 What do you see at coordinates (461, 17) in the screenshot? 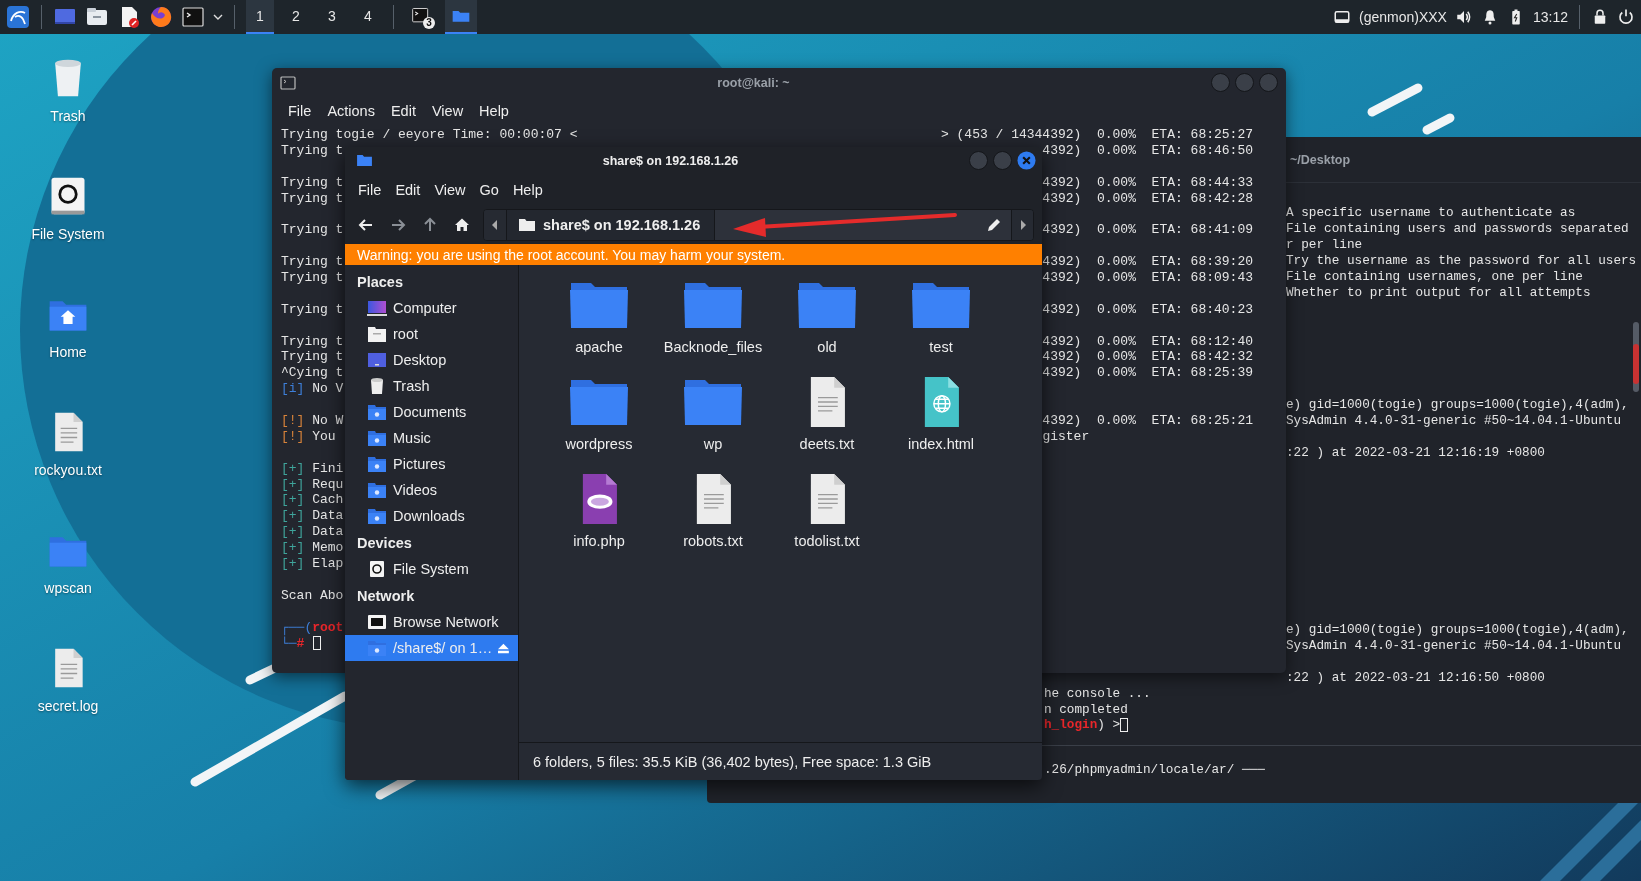
I see `files-window-button` at bounding box center [461, 17].